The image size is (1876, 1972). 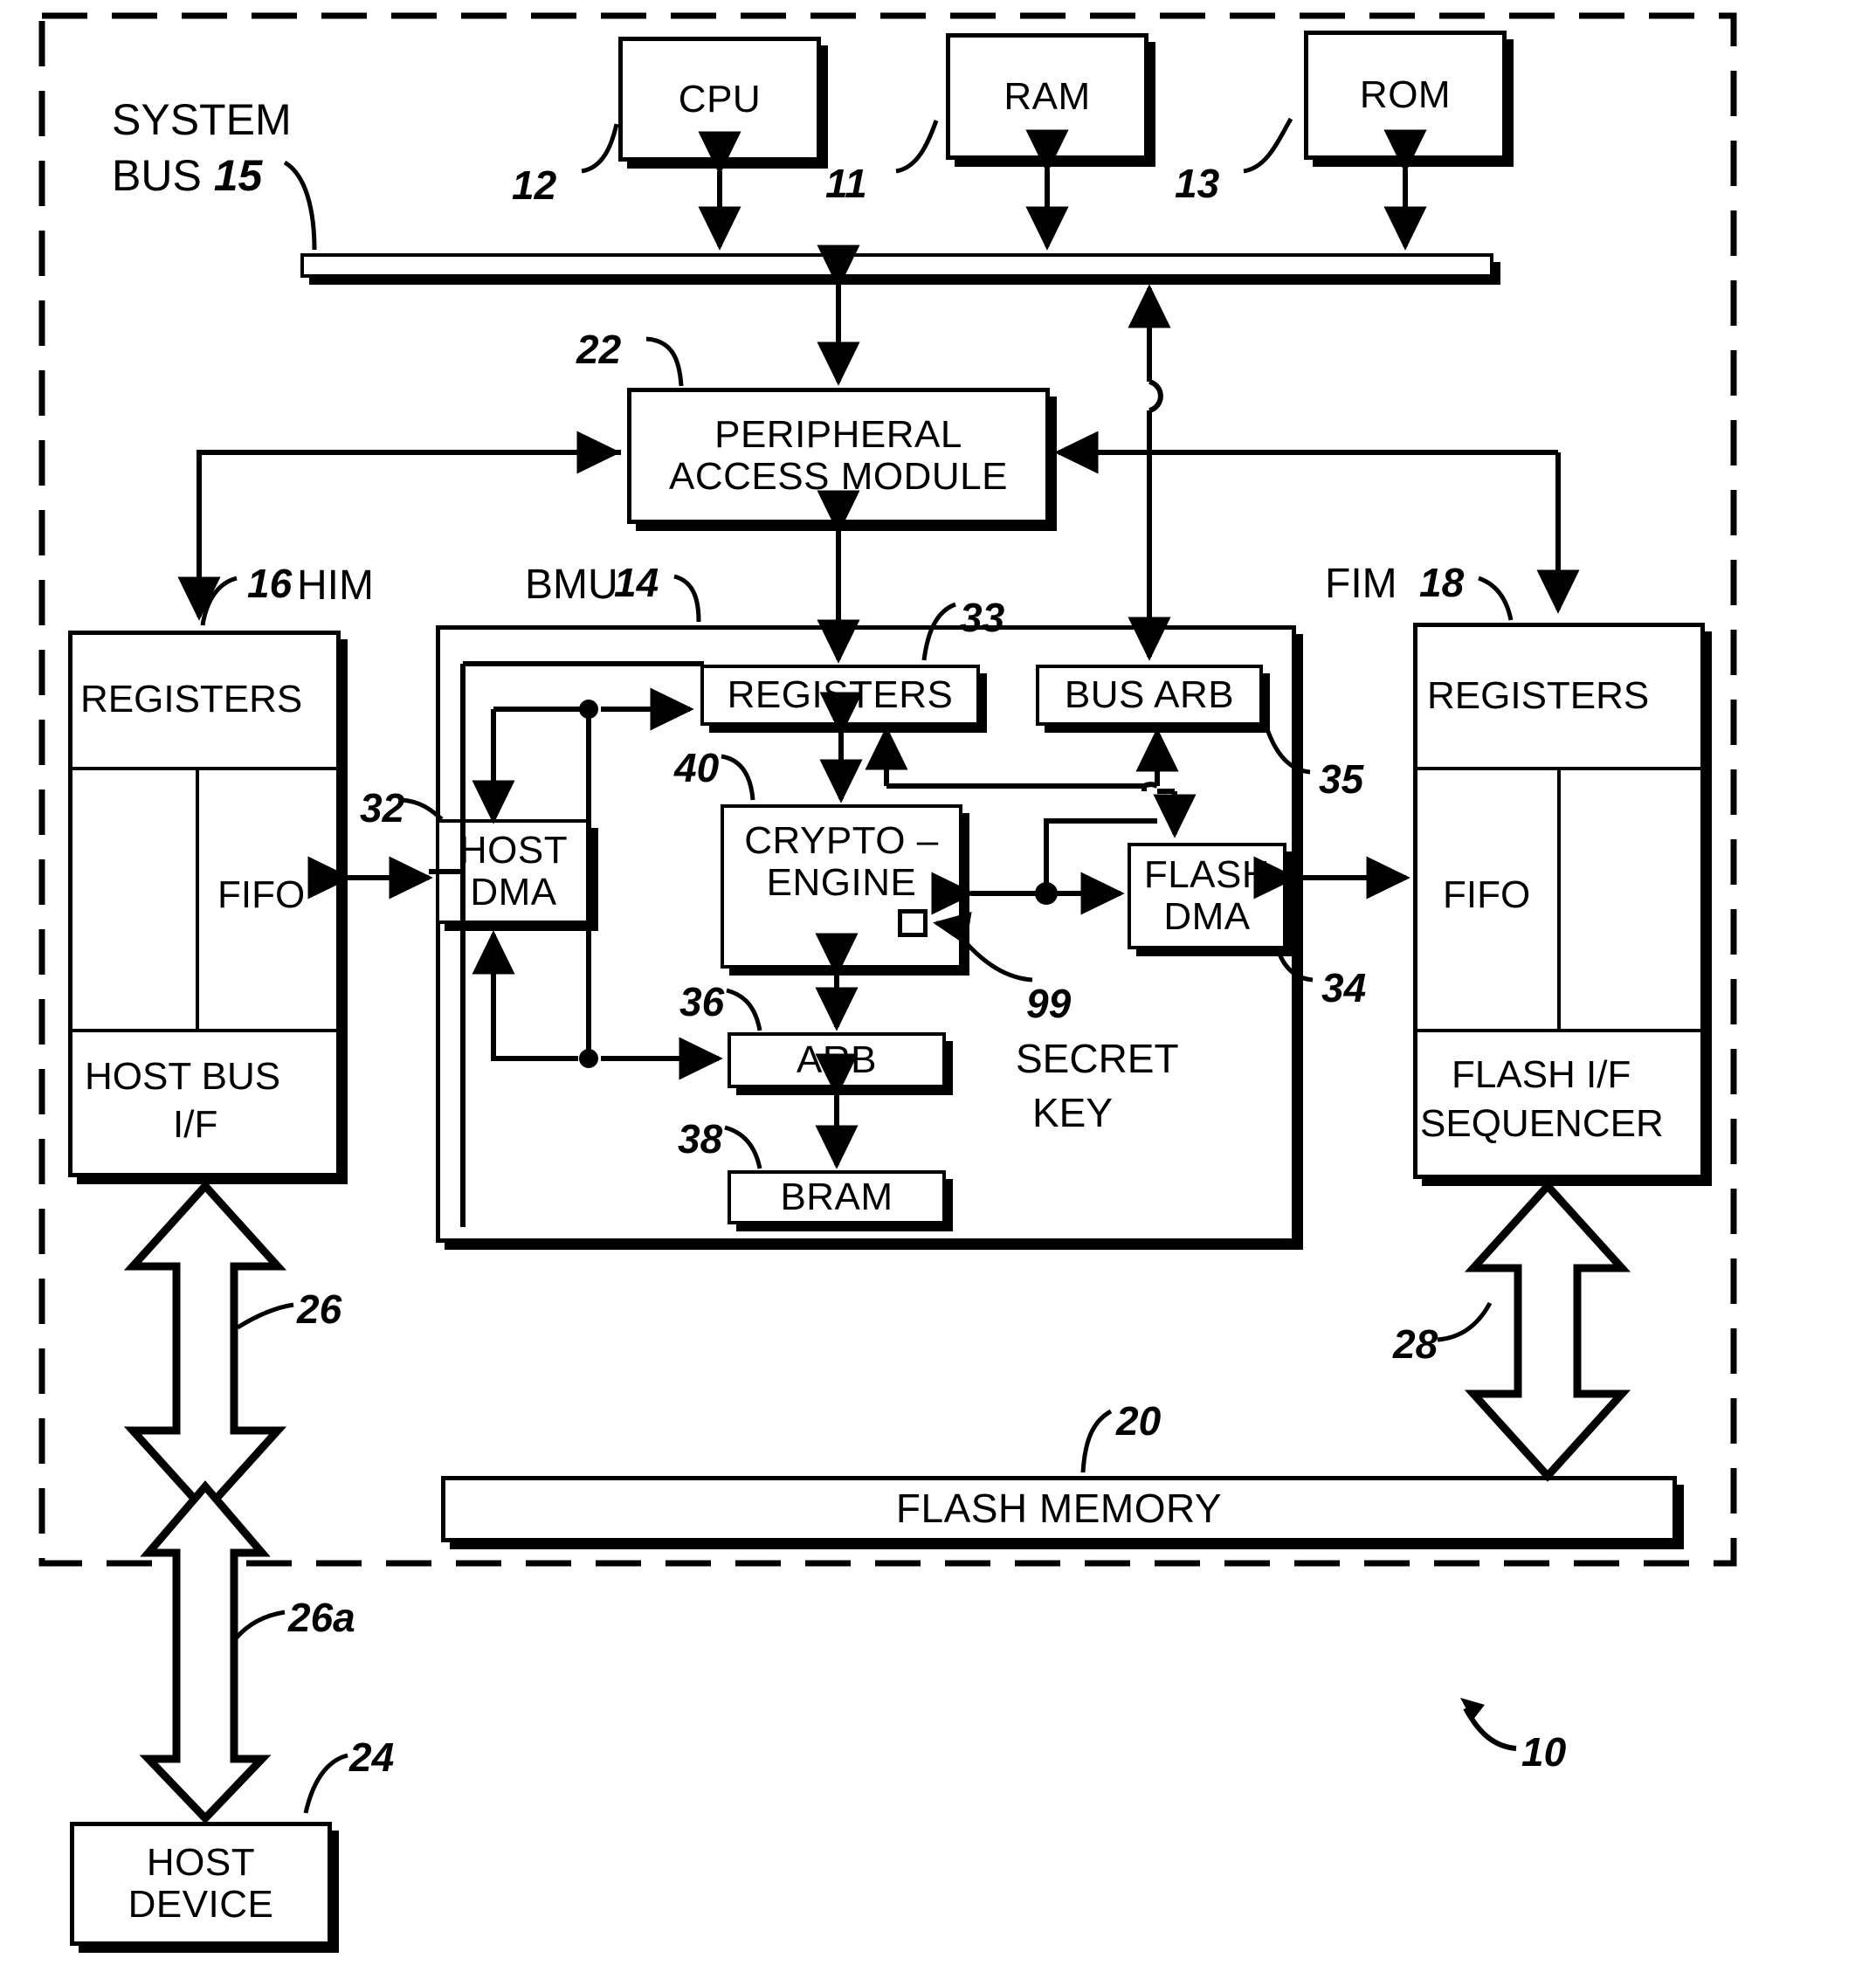 I want to click on host-device-block: HOST DEVICE, so click(x=201, y=1884).